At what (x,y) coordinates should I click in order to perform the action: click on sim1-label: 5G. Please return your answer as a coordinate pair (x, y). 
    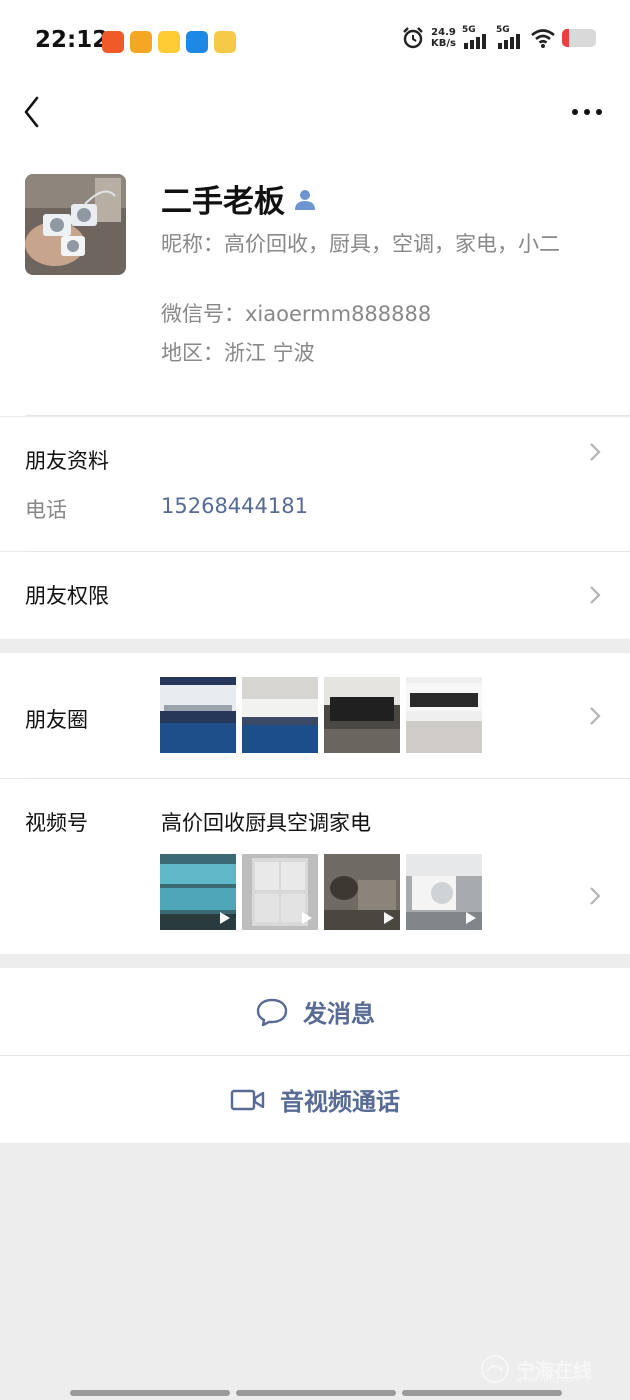
    Looking at the image, I should click on (469, 30).